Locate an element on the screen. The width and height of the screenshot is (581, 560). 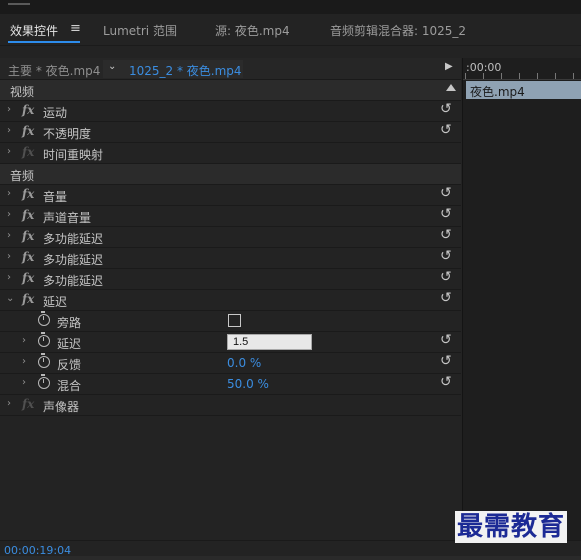
panel-grip-icon is located at coordinates (19, 2).